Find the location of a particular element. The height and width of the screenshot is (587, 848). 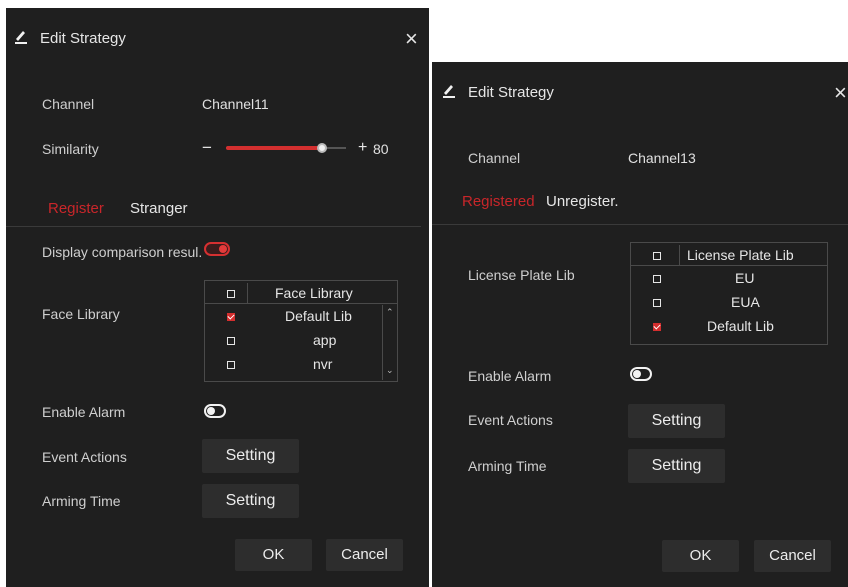

row-name: app is located at coordinates (325, 340).